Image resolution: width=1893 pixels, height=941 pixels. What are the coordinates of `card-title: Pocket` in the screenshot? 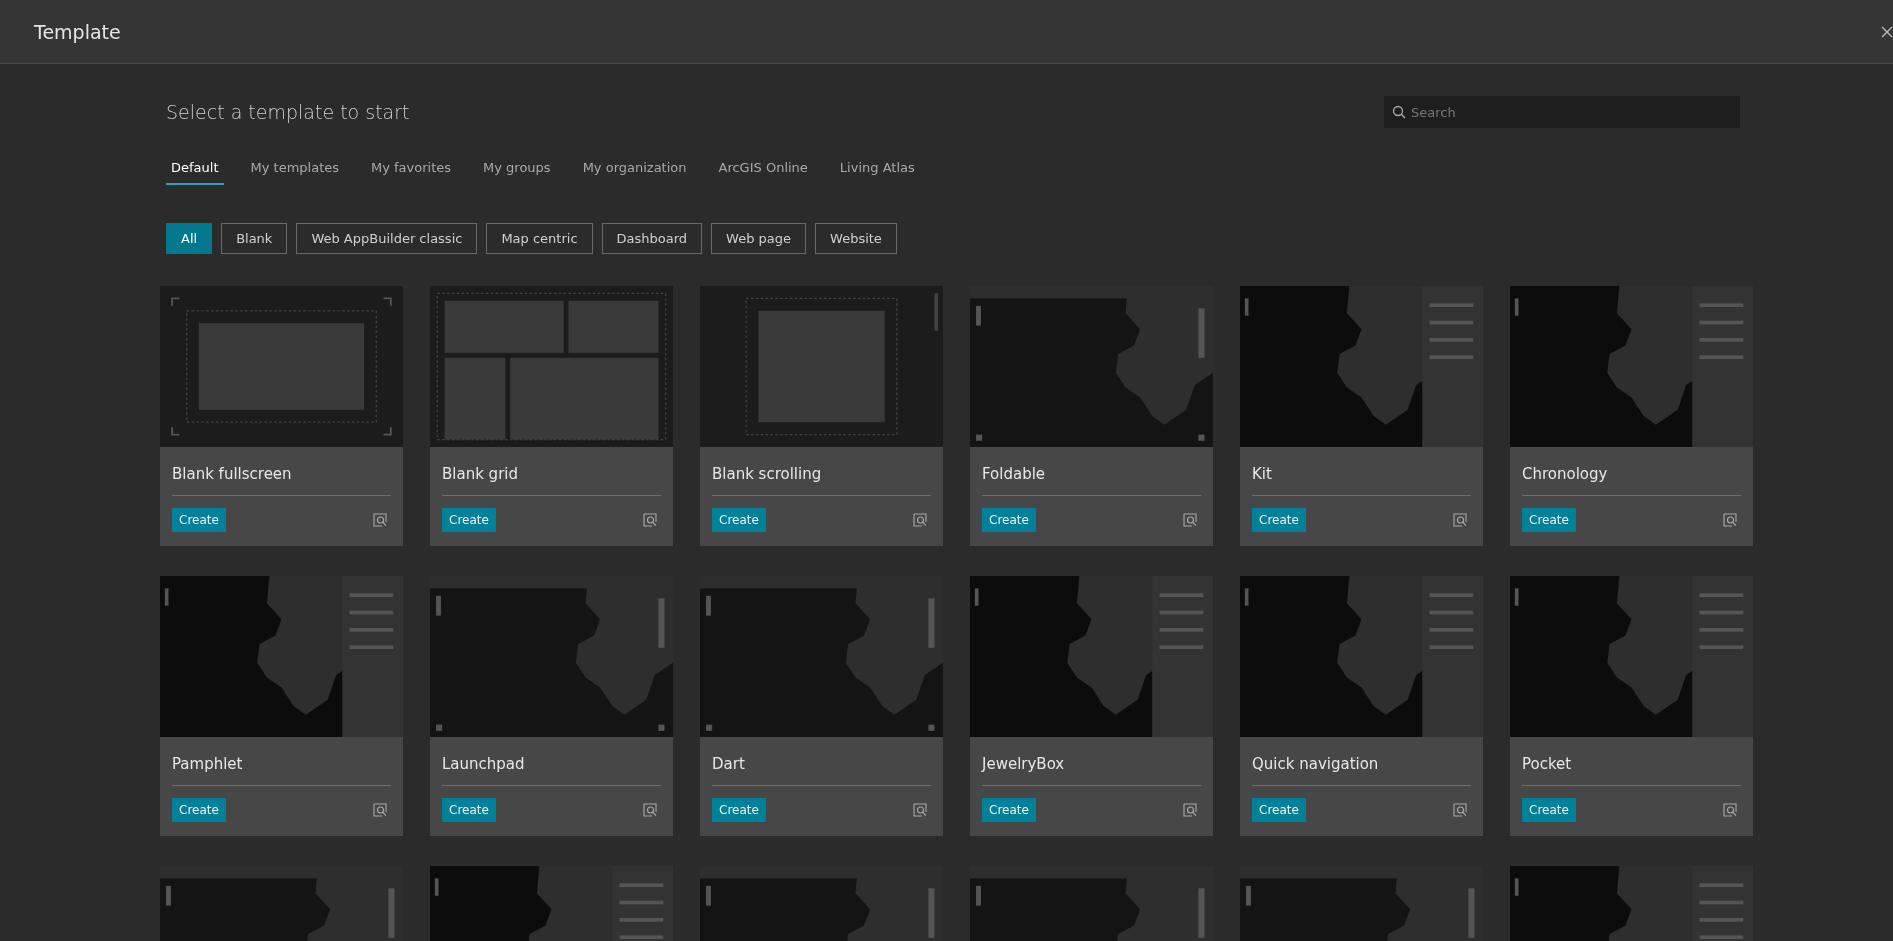 It's located at (1631, 767).